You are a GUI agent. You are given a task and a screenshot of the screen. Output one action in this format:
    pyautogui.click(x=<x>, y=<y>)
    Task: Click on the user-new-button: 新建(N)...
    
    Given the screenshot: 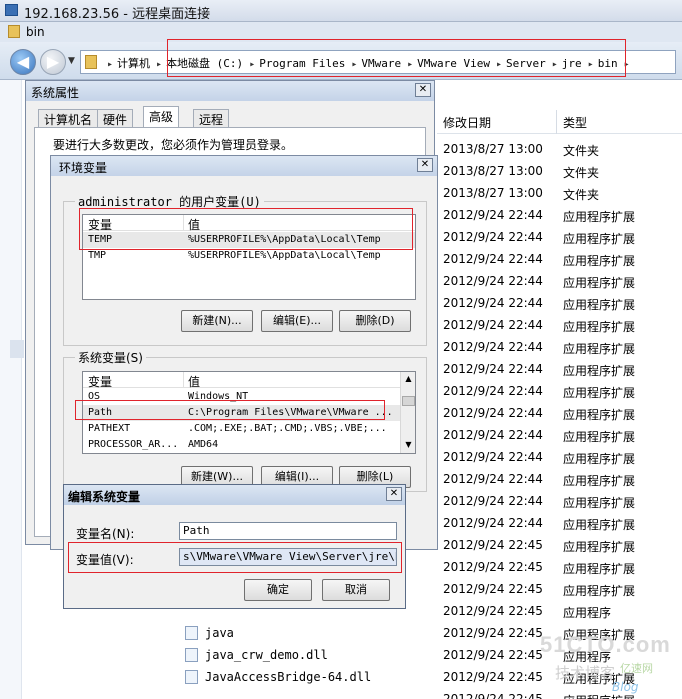 What is the action you would take?
    pyautogui.click(x=217, y=321)
    